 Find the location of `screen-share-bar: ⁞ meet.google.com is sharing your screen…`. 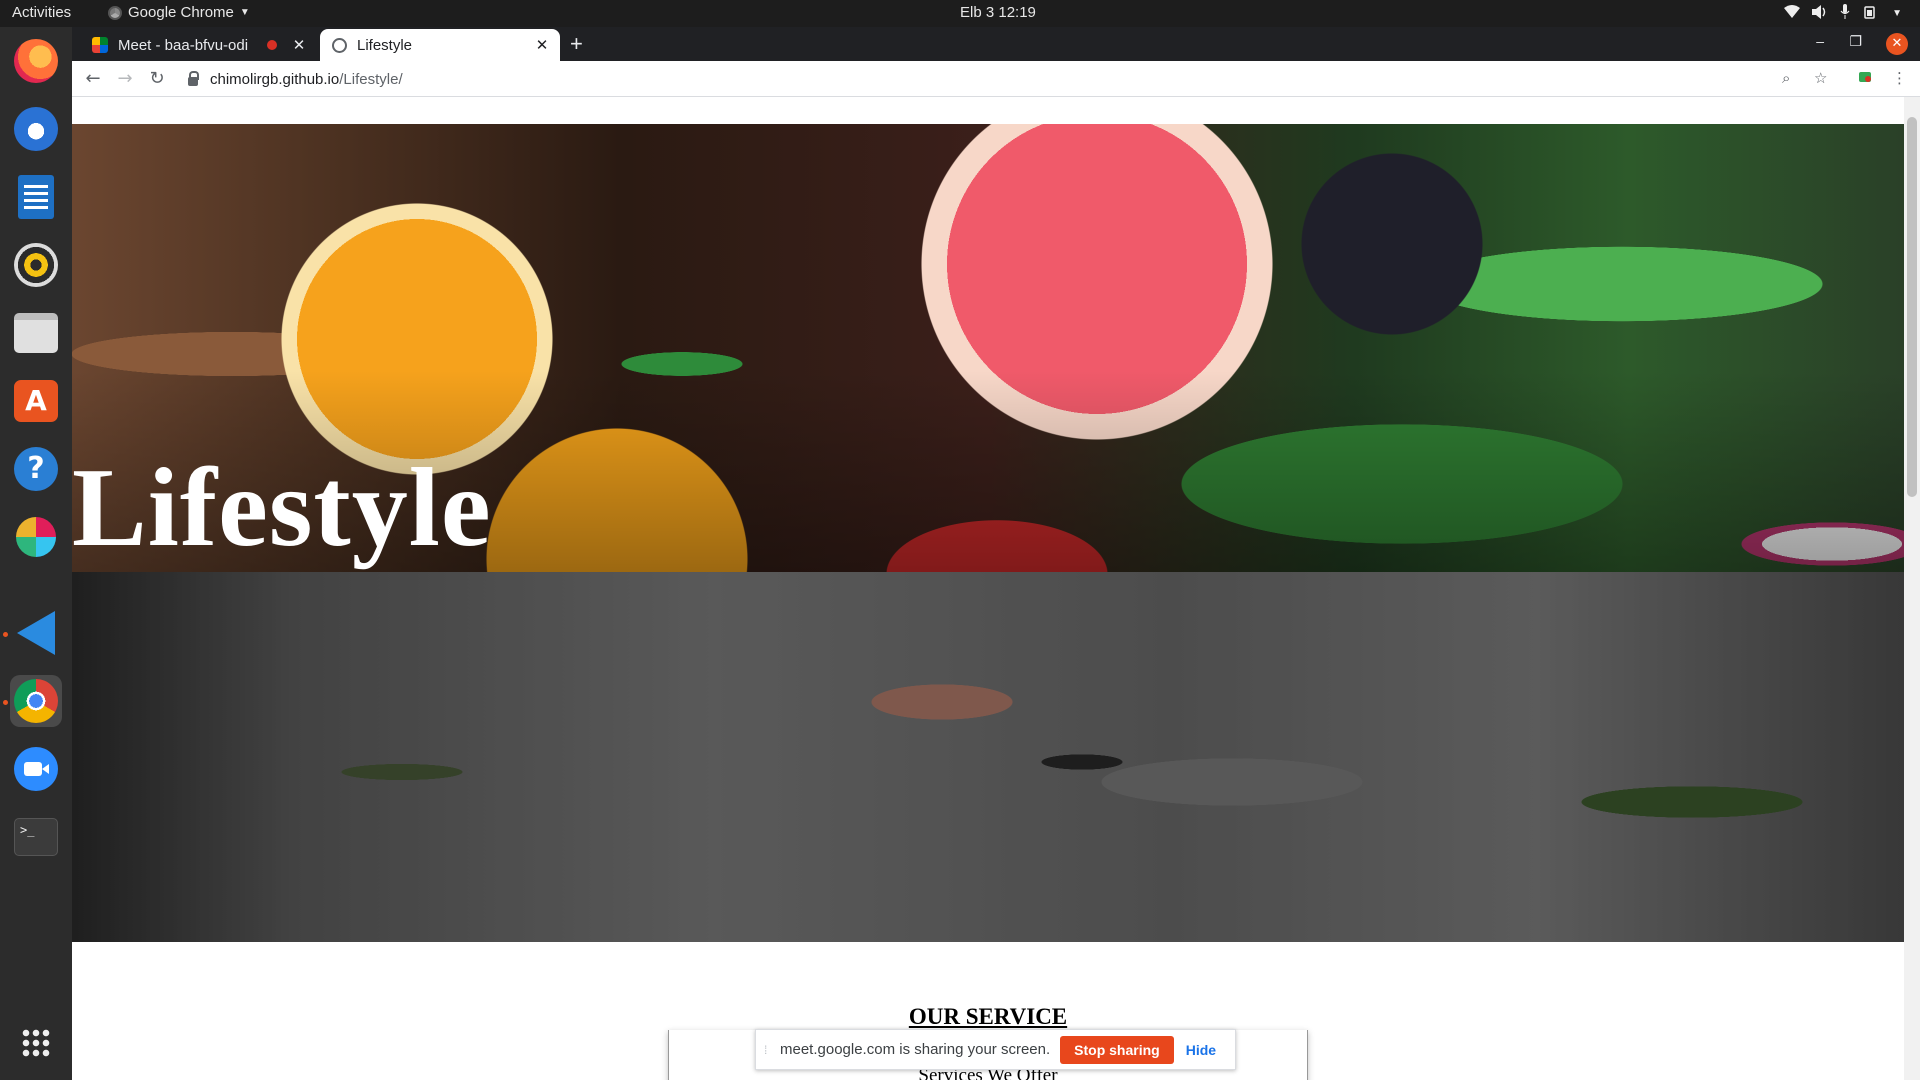

screen-share-bar: ⁞ meet.google.com is sharing your screen… is located at coordinates (995, 1049).